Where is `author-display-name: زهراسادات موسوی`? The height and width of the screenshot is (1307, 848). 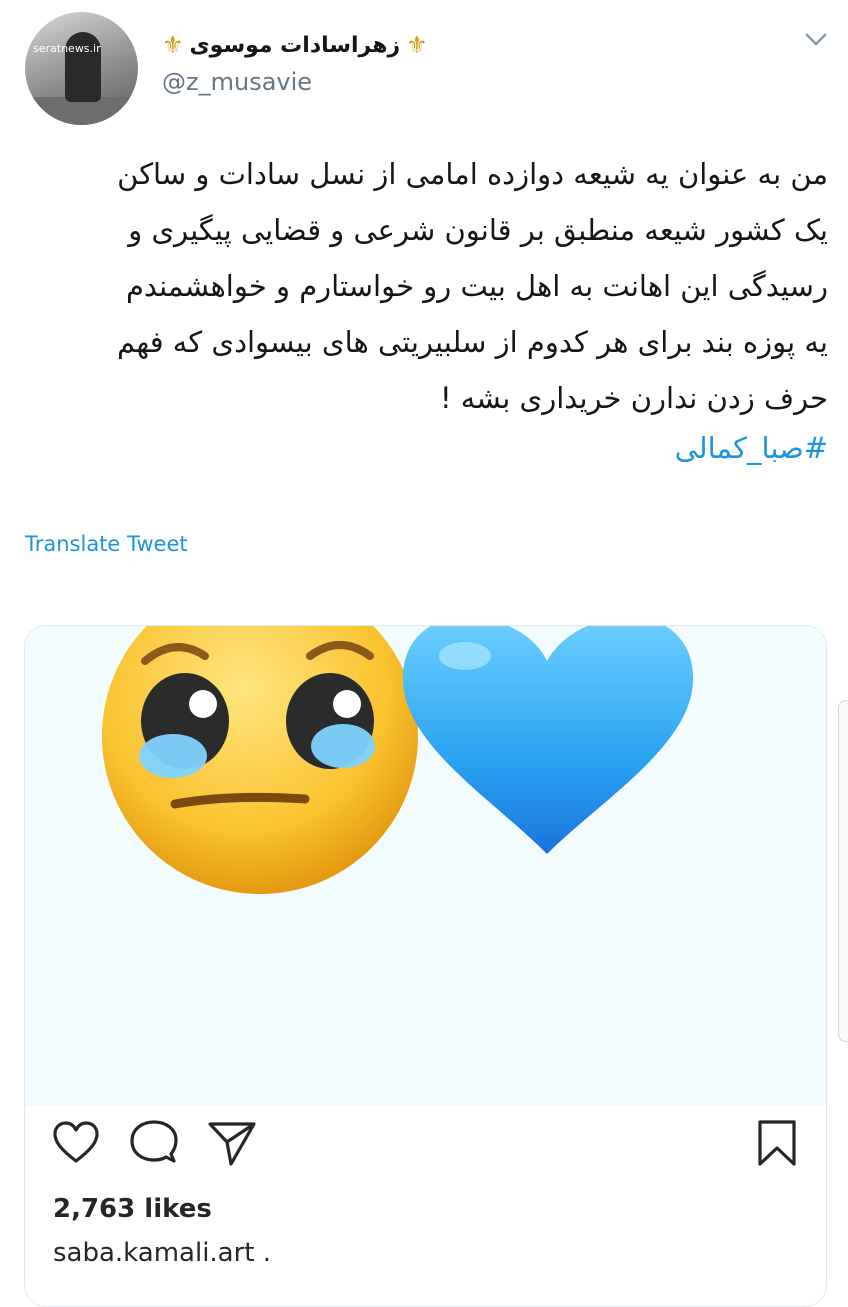
author-display-name: زهراسادات موسوی is located at coordinates (295, 45).